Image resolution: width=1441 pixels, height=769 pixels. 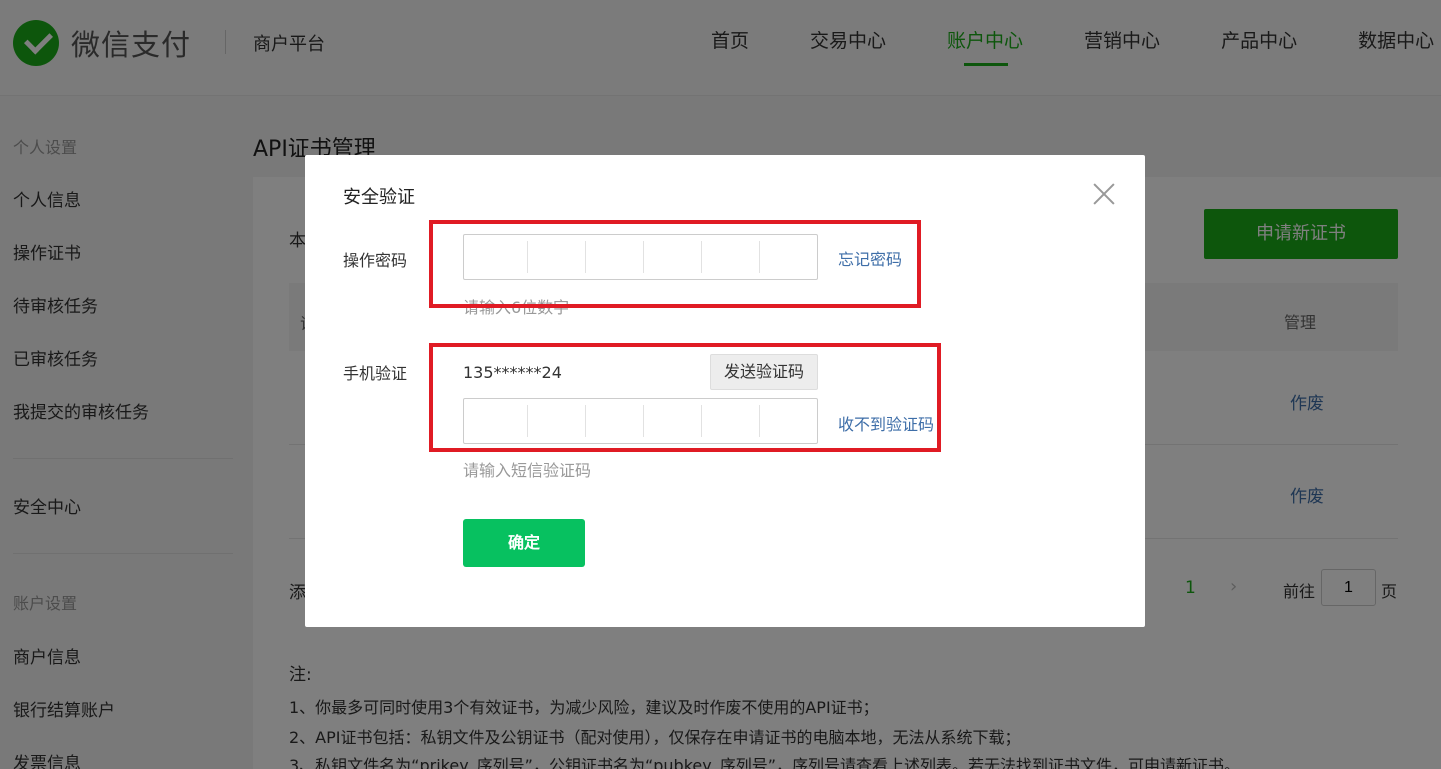 I want to click on password-label: 操作密码, so click(x=375, y=260).